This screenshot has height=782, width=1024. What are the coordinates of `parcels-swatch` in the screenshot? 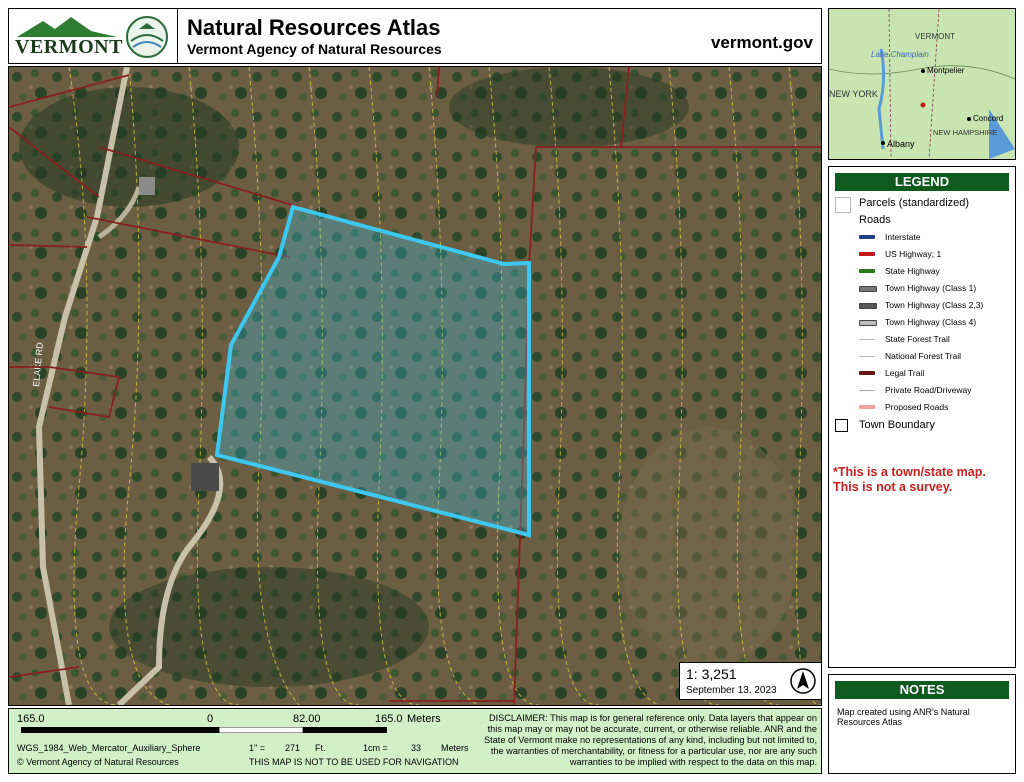 It's located at (843, 205).